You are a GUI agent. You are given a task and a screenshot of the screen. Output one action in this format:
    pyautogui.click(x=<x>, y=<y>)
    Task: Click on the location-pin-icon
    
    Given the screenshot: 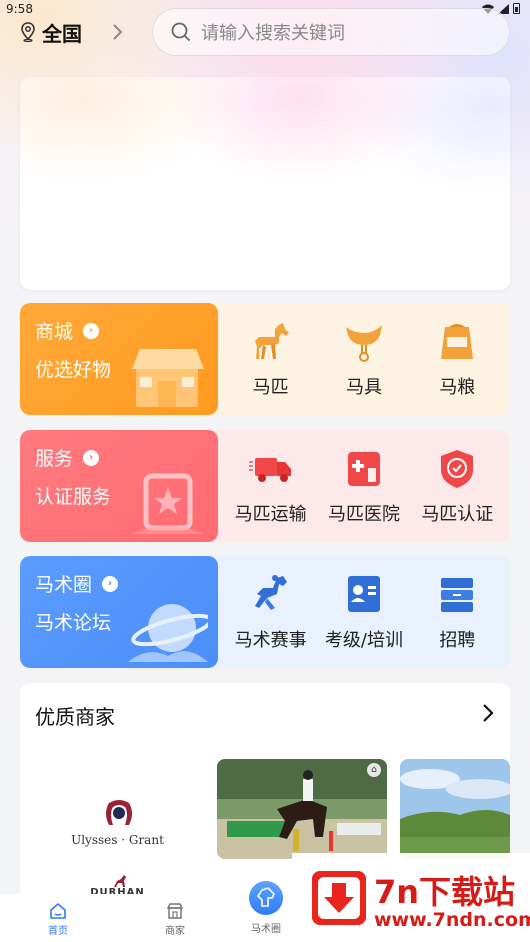 What is the action you would take?
    pyautogui.click(x=28, y=32)
    